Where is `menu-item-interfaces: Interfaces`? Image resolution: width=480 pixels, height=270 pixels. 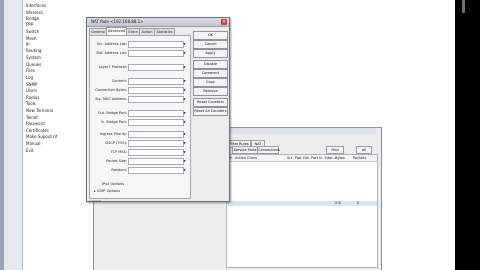 menu-item-interfaces: Interfaces is located at coordinates (36, 5).